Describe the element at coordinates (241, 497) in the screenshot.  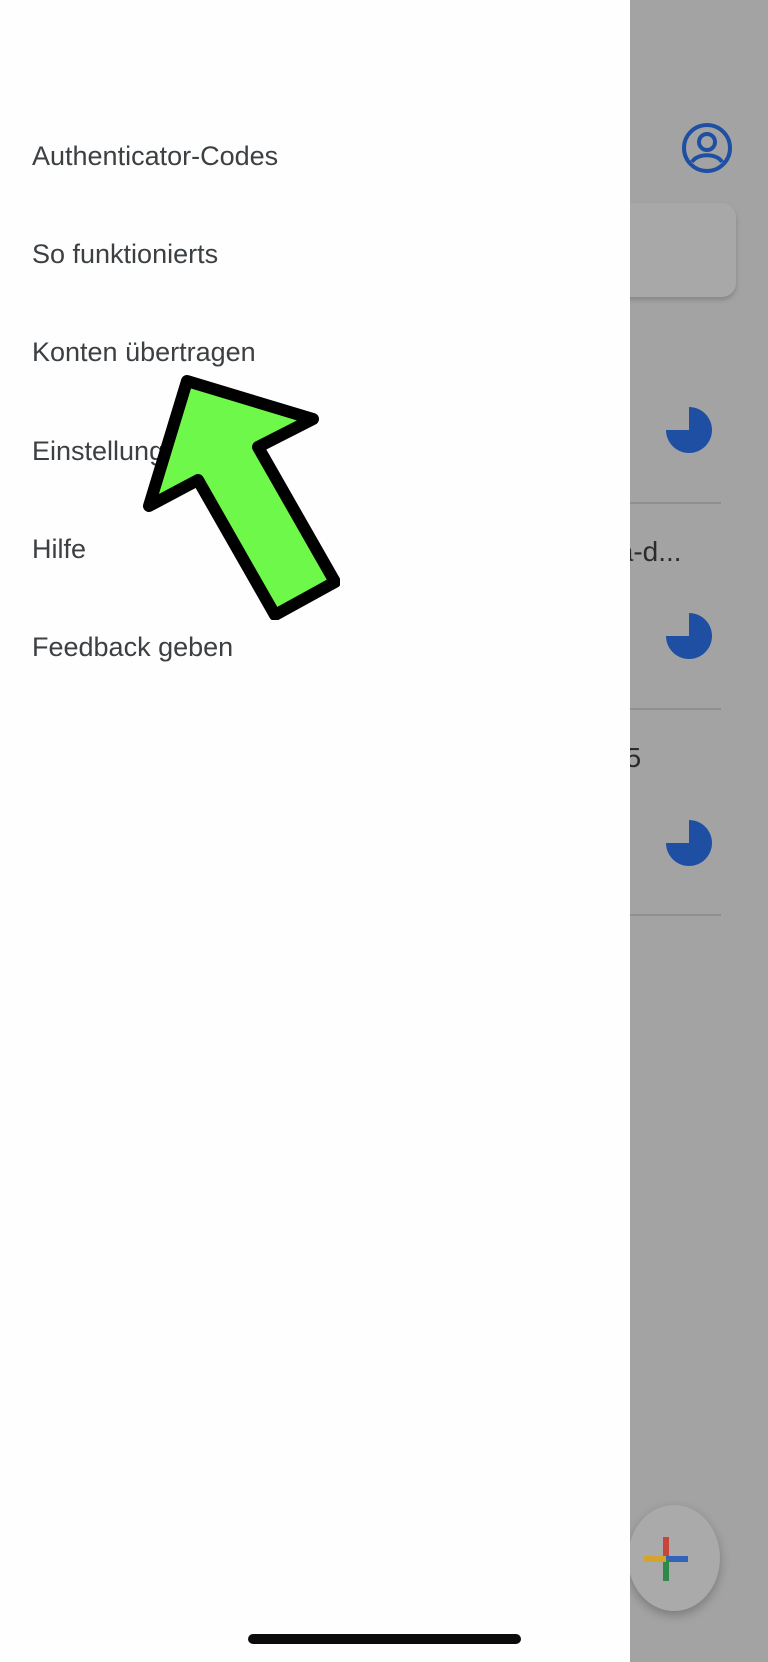
I see `annotation-arrow-icon` at that location.